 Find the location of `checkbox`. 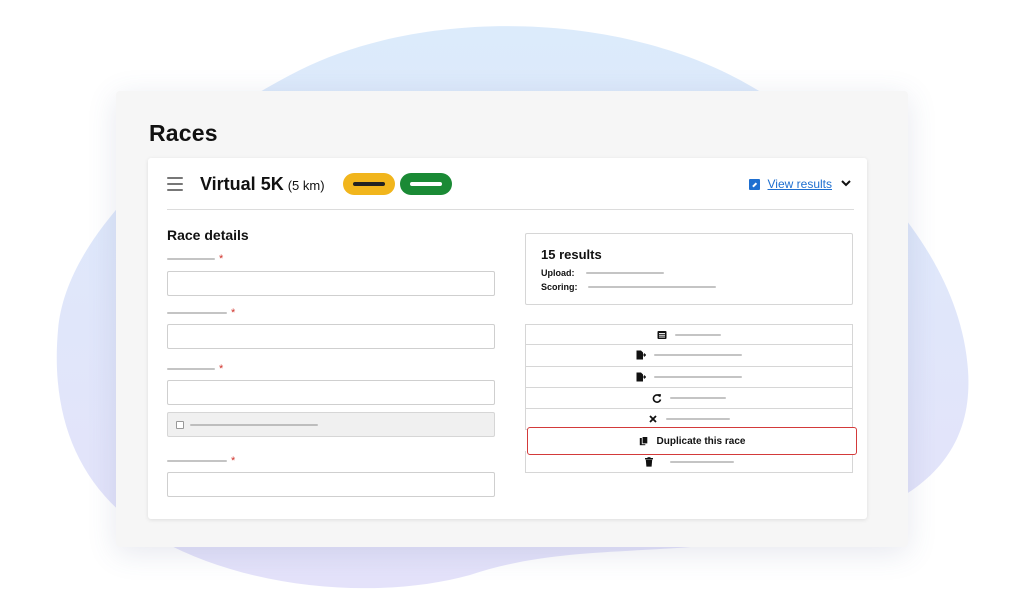

checkbox is located at coordinates (180, 424).